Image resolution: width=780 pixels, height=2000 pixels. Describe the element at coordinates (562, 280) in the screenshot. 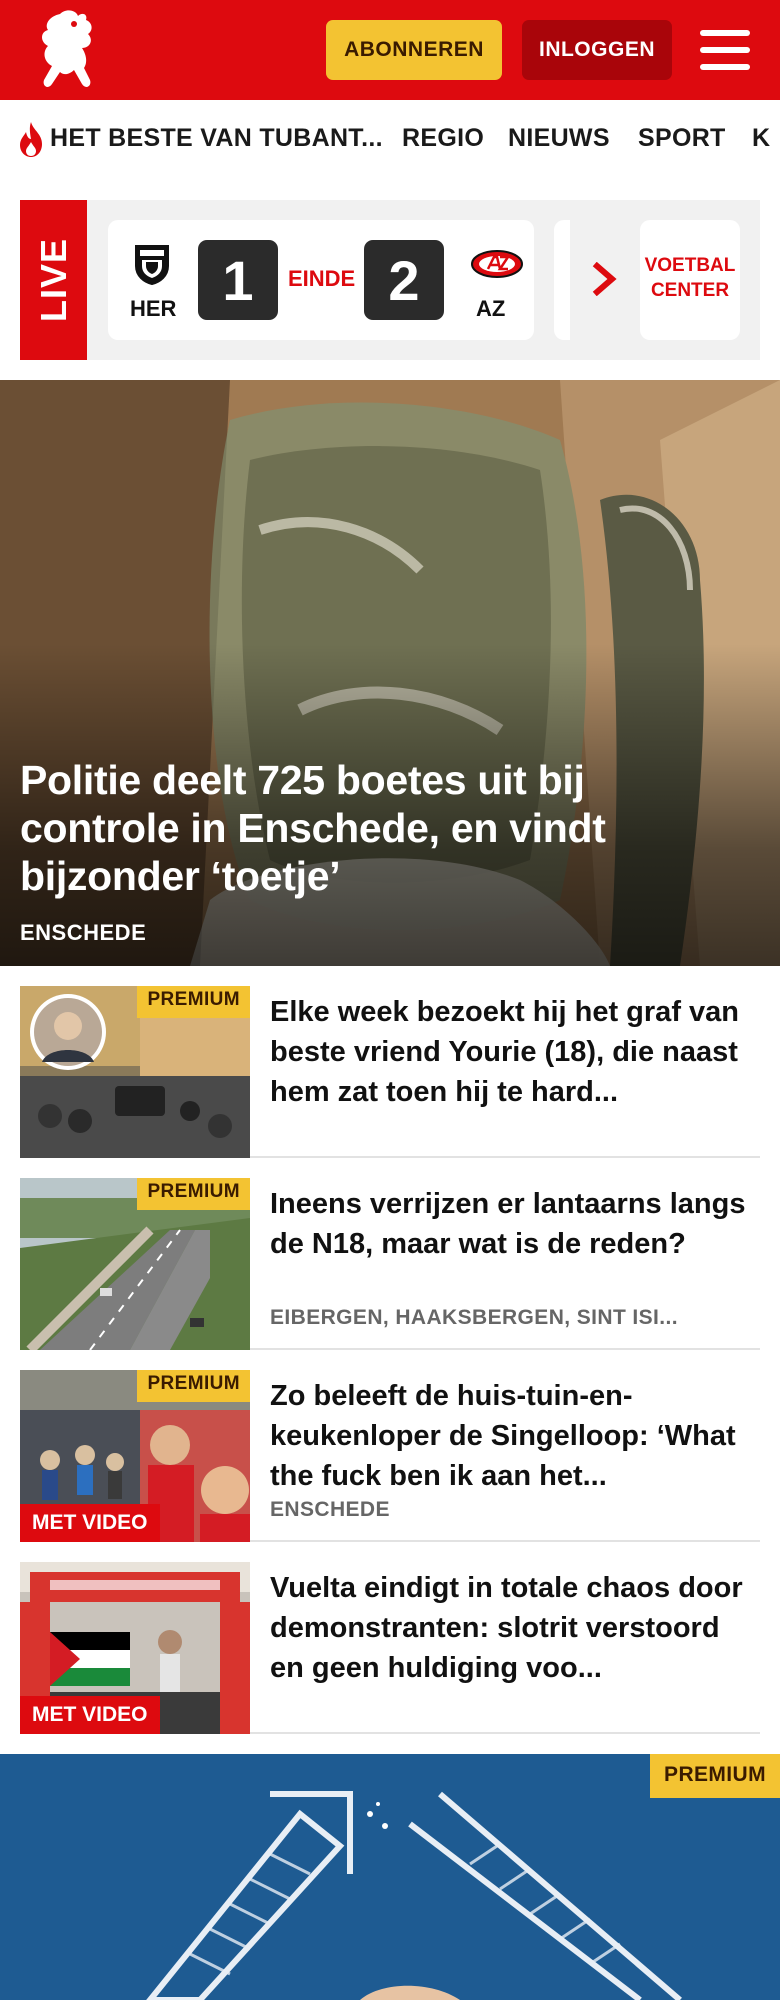

I see `next-match-card` at that location.